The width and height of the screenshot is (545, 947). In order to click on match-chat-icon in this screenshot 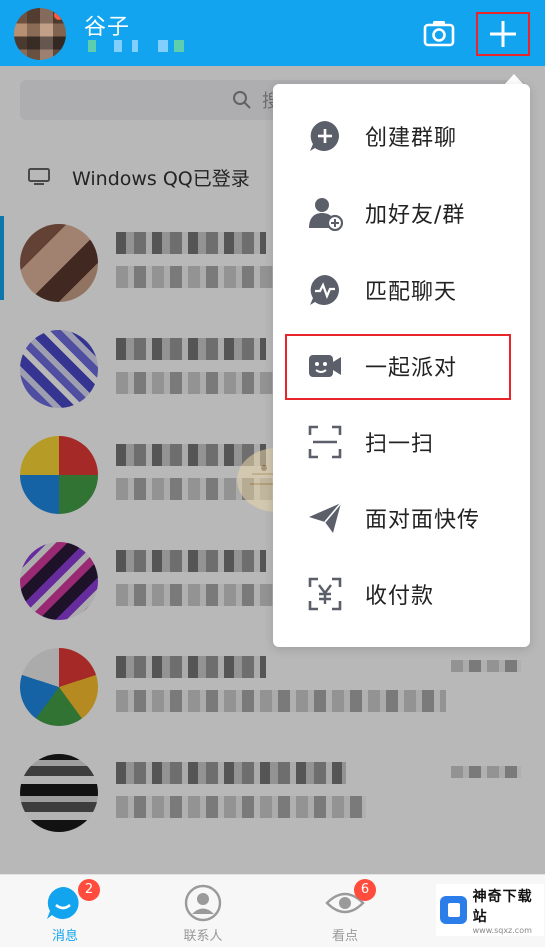, I will do `click(324, 290)`.